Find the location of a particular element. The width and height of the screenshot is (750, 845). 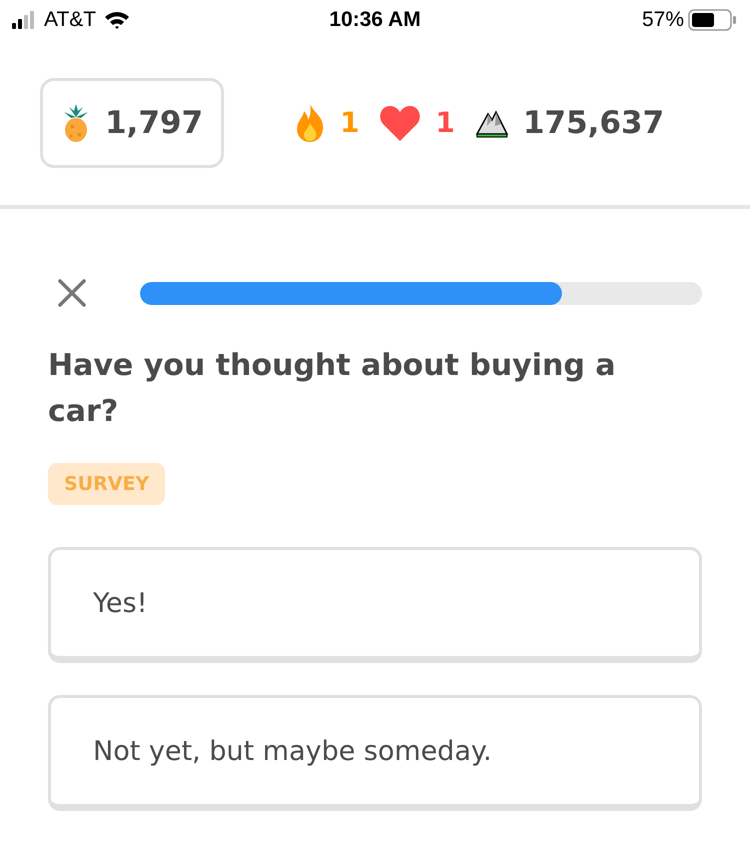

question-text: Have you thought about buying a car? is located at coordinates (332, 389).